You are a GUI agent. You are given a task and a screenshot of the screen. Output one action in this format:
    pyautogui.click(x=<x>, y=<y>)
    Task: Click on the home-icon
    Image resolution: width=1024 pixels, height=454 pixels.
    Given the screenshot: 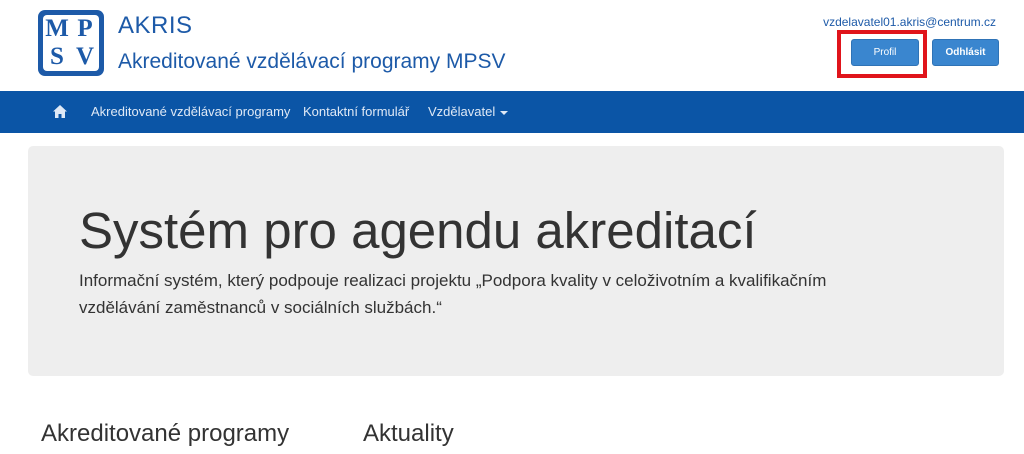 What is the action you would take?
    pyautogui.click(x=60, y=111)
    